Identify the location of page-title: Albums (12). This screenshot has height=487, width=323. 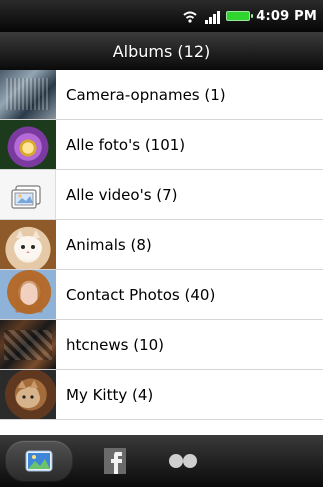
(161, 51).